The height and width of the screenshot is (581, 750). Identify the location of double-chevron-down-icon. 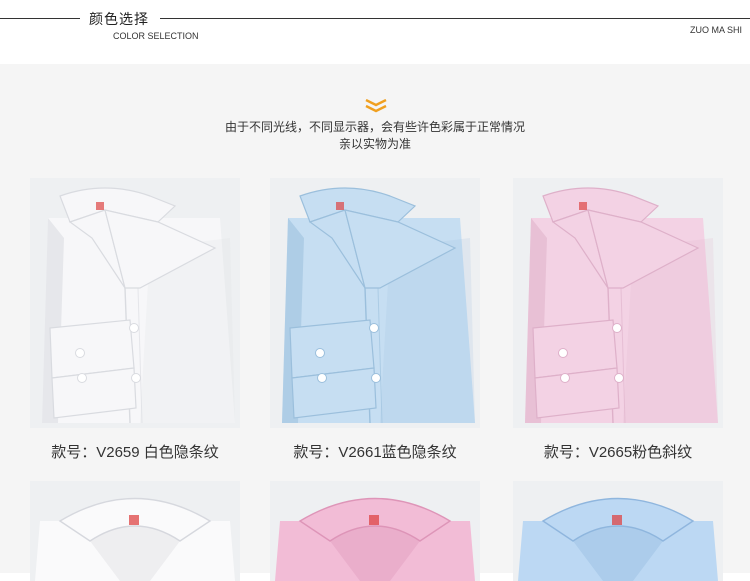
(376, 106).